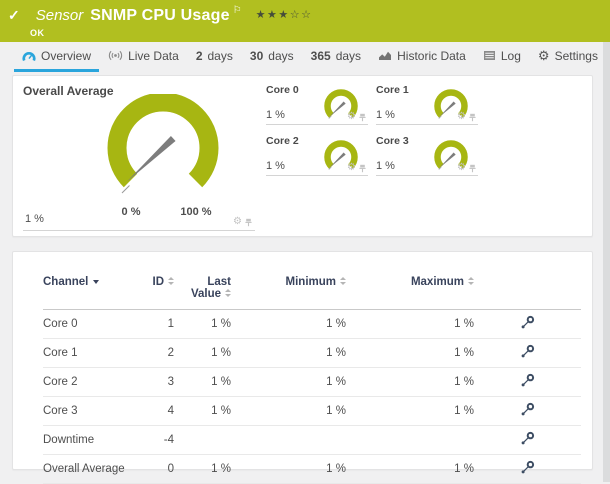 The height and width of the screenshot is (484, 610). What do you see at coordinates (29, 56) in the screenshot?
I see `gauge-icon` at bounding box center [29, 56].